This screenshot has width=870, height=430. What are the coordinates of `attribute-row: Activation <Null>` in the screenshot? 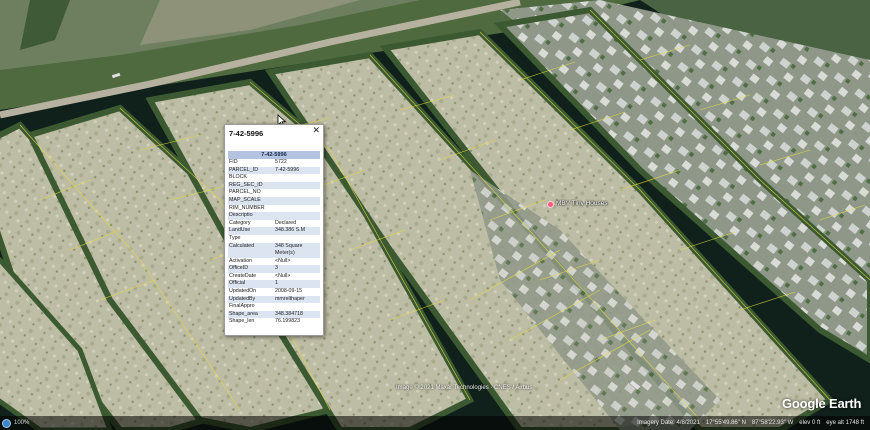 It's located at (274, 262).